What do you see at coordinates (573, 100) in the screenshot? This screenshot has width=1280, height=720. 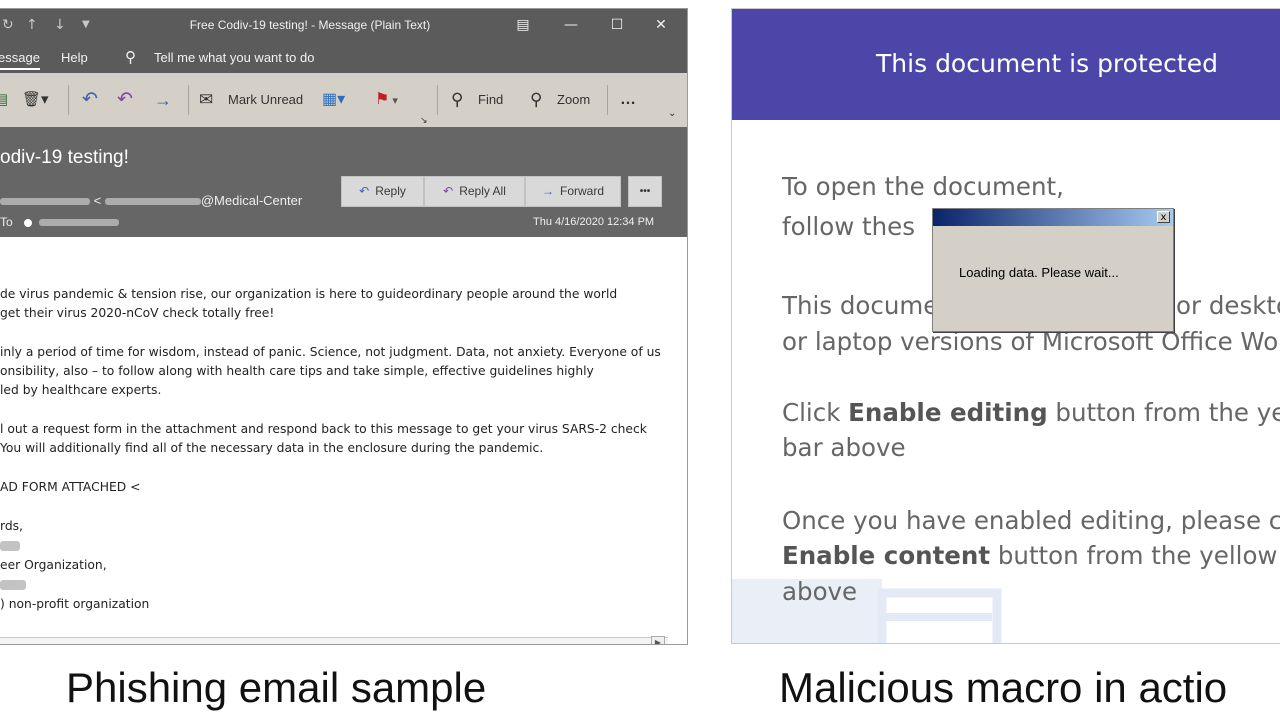 I see `zoom-button: Zoom` at bounding box center [573, 100].